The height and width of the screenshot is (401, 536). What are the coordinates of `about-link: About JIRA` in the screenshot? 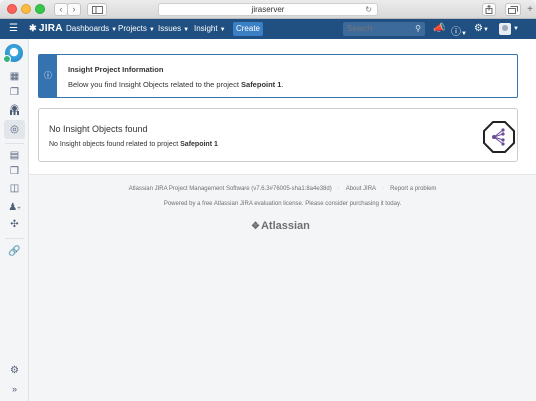 It's located at (361, 189).